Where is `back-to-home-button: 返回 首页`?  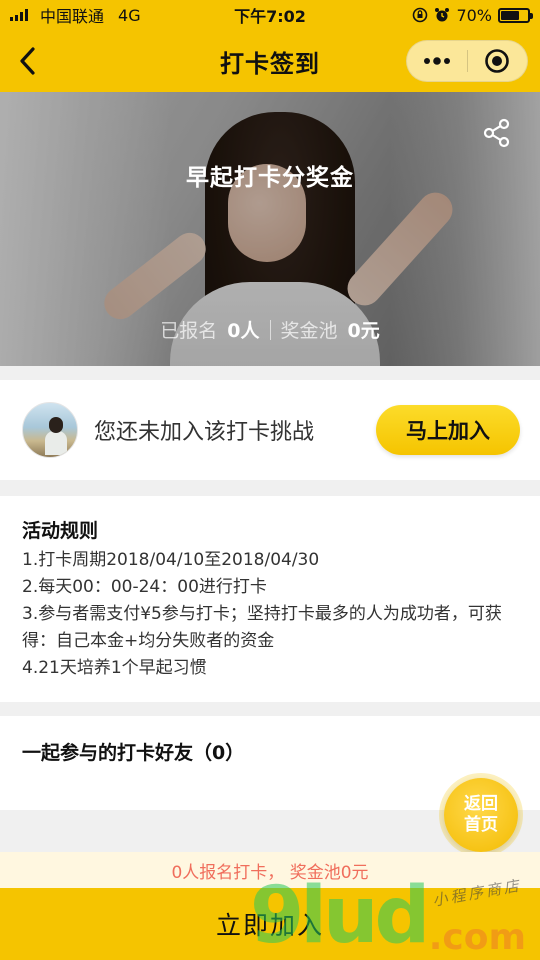
back-to-home-button: 返回 首页 is located at coordinates (481, 815).